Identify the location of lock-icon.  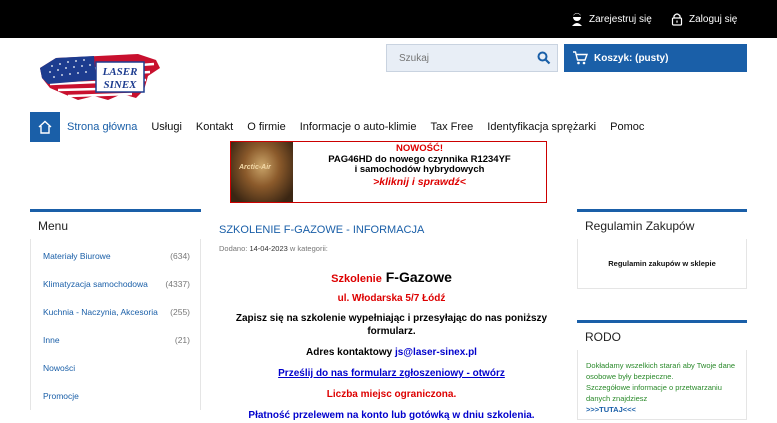
(677, 19).